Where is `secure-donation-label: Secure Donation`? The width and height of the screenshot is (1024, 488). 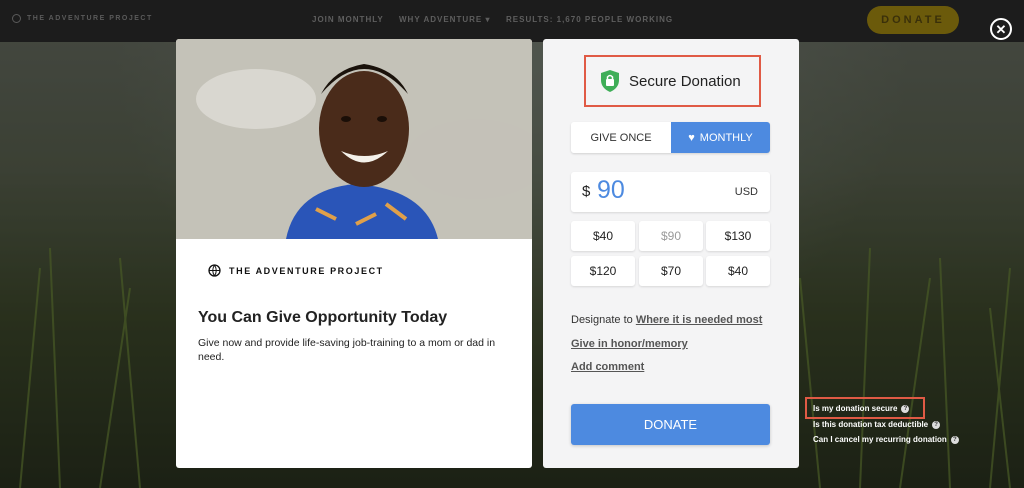 secure-donation-label: Secure Donation is located at coordinates (685, 81).